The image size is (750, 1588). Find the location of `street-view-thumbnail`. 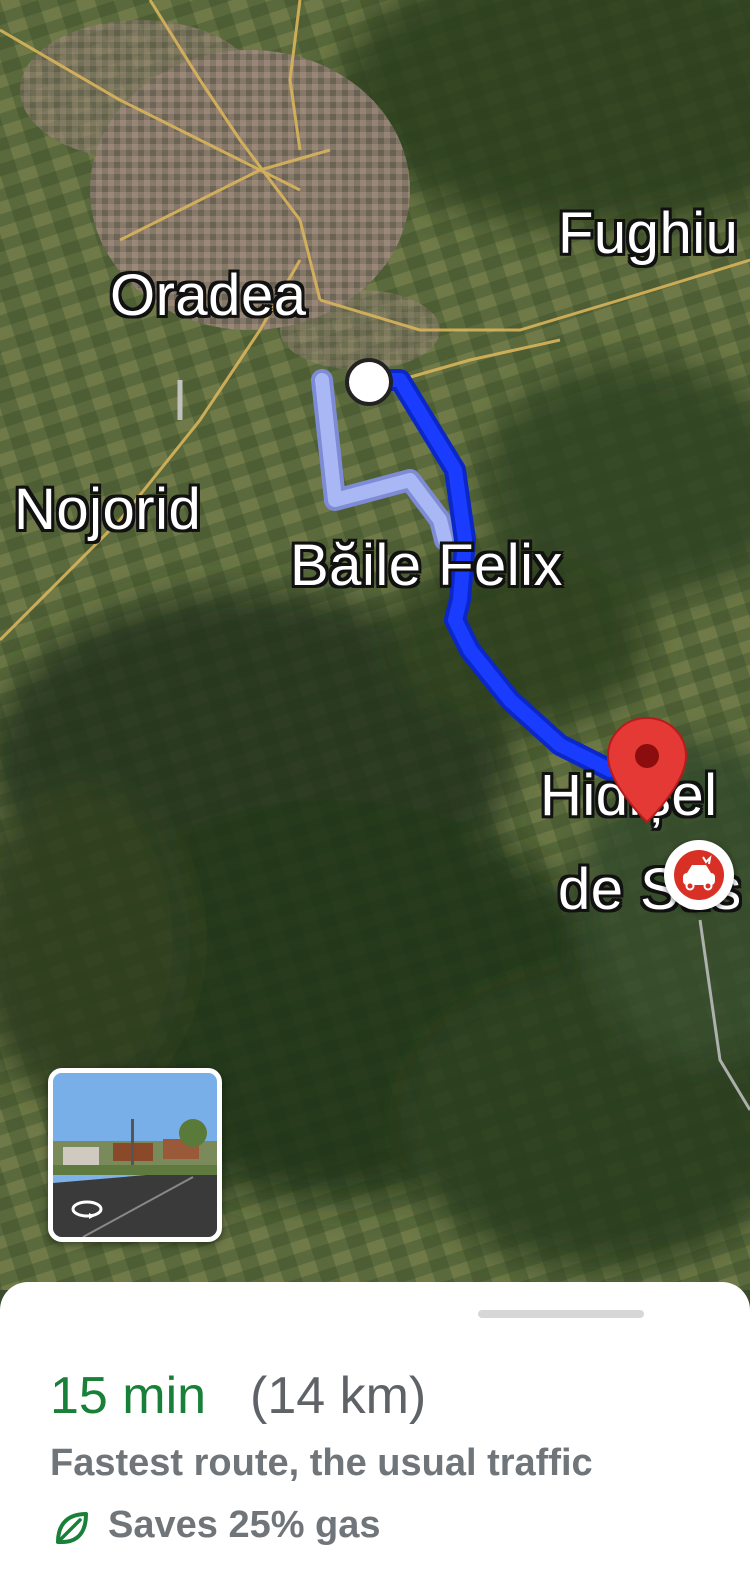

street-view-thumbnail is located at coordinates (135, 1155).